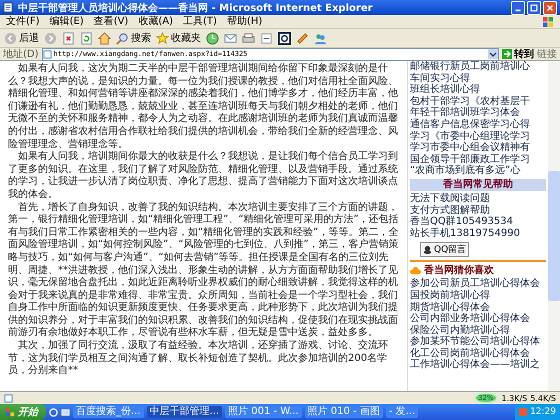  Describe the element at coordinates (427, 249) in the screenshot. I see `person-icon` at that location.